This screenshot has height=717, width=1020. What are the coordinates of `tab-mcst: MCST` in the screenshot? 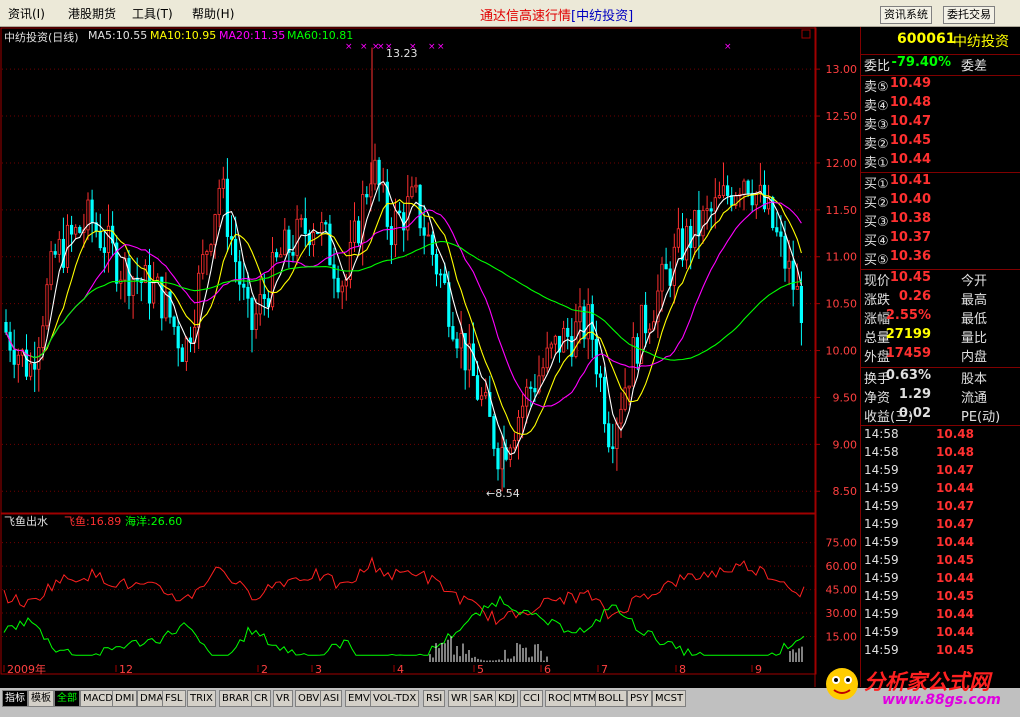 It's located at (669, 698).